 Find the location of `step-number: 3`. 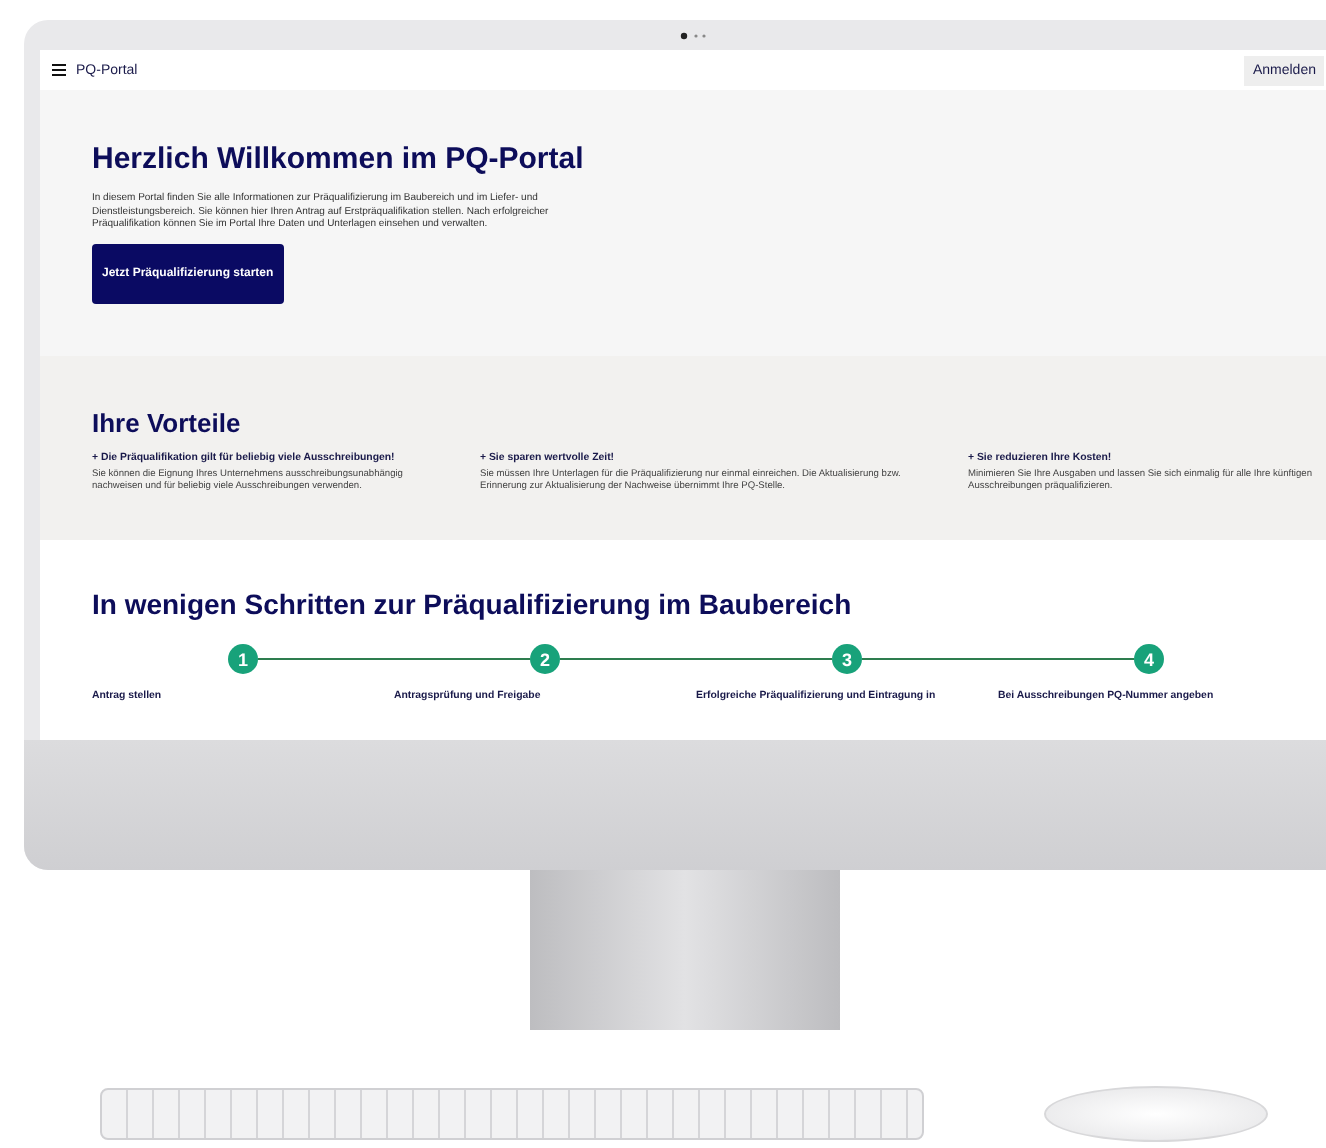

step-number: 3 is located at coordinates (847, 659).